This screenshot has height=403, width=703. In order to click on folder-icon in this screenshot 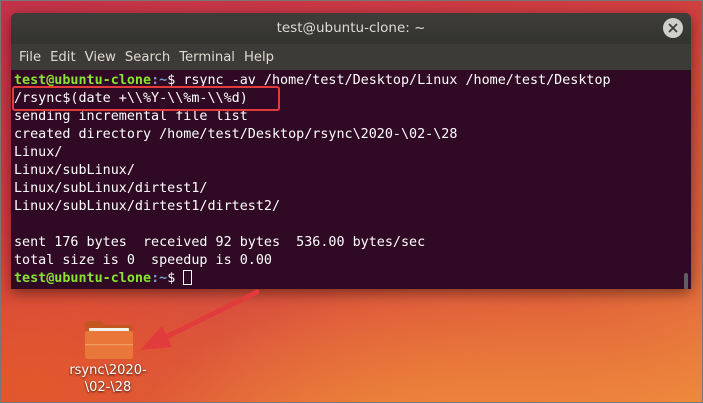, I will do `click(109, 340)`.